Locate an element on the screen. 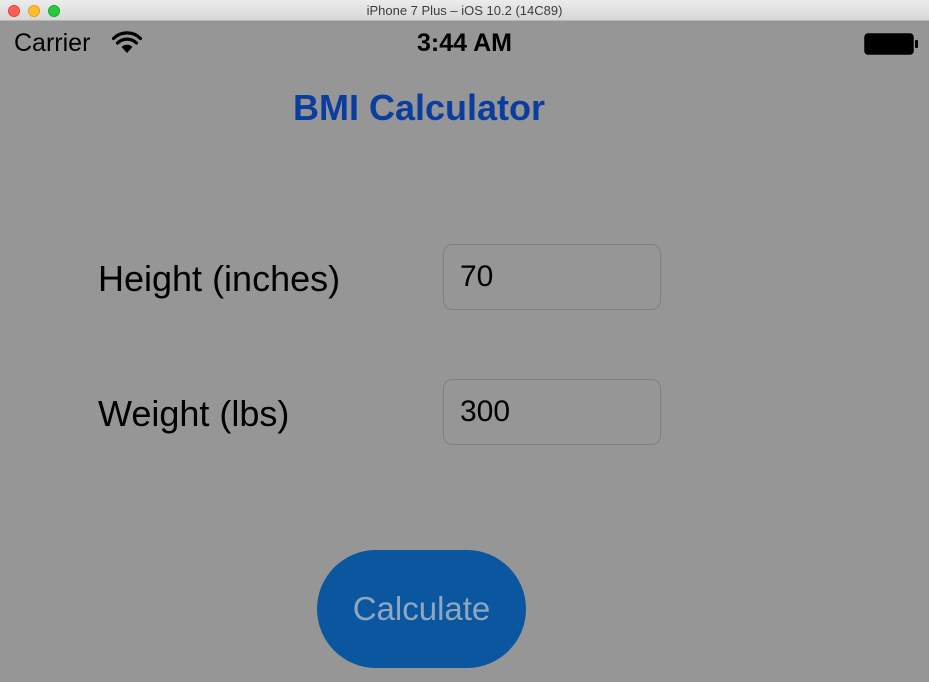  ios-status-bar: Carrier 3:44 AM is located at coordinates (464, 44).